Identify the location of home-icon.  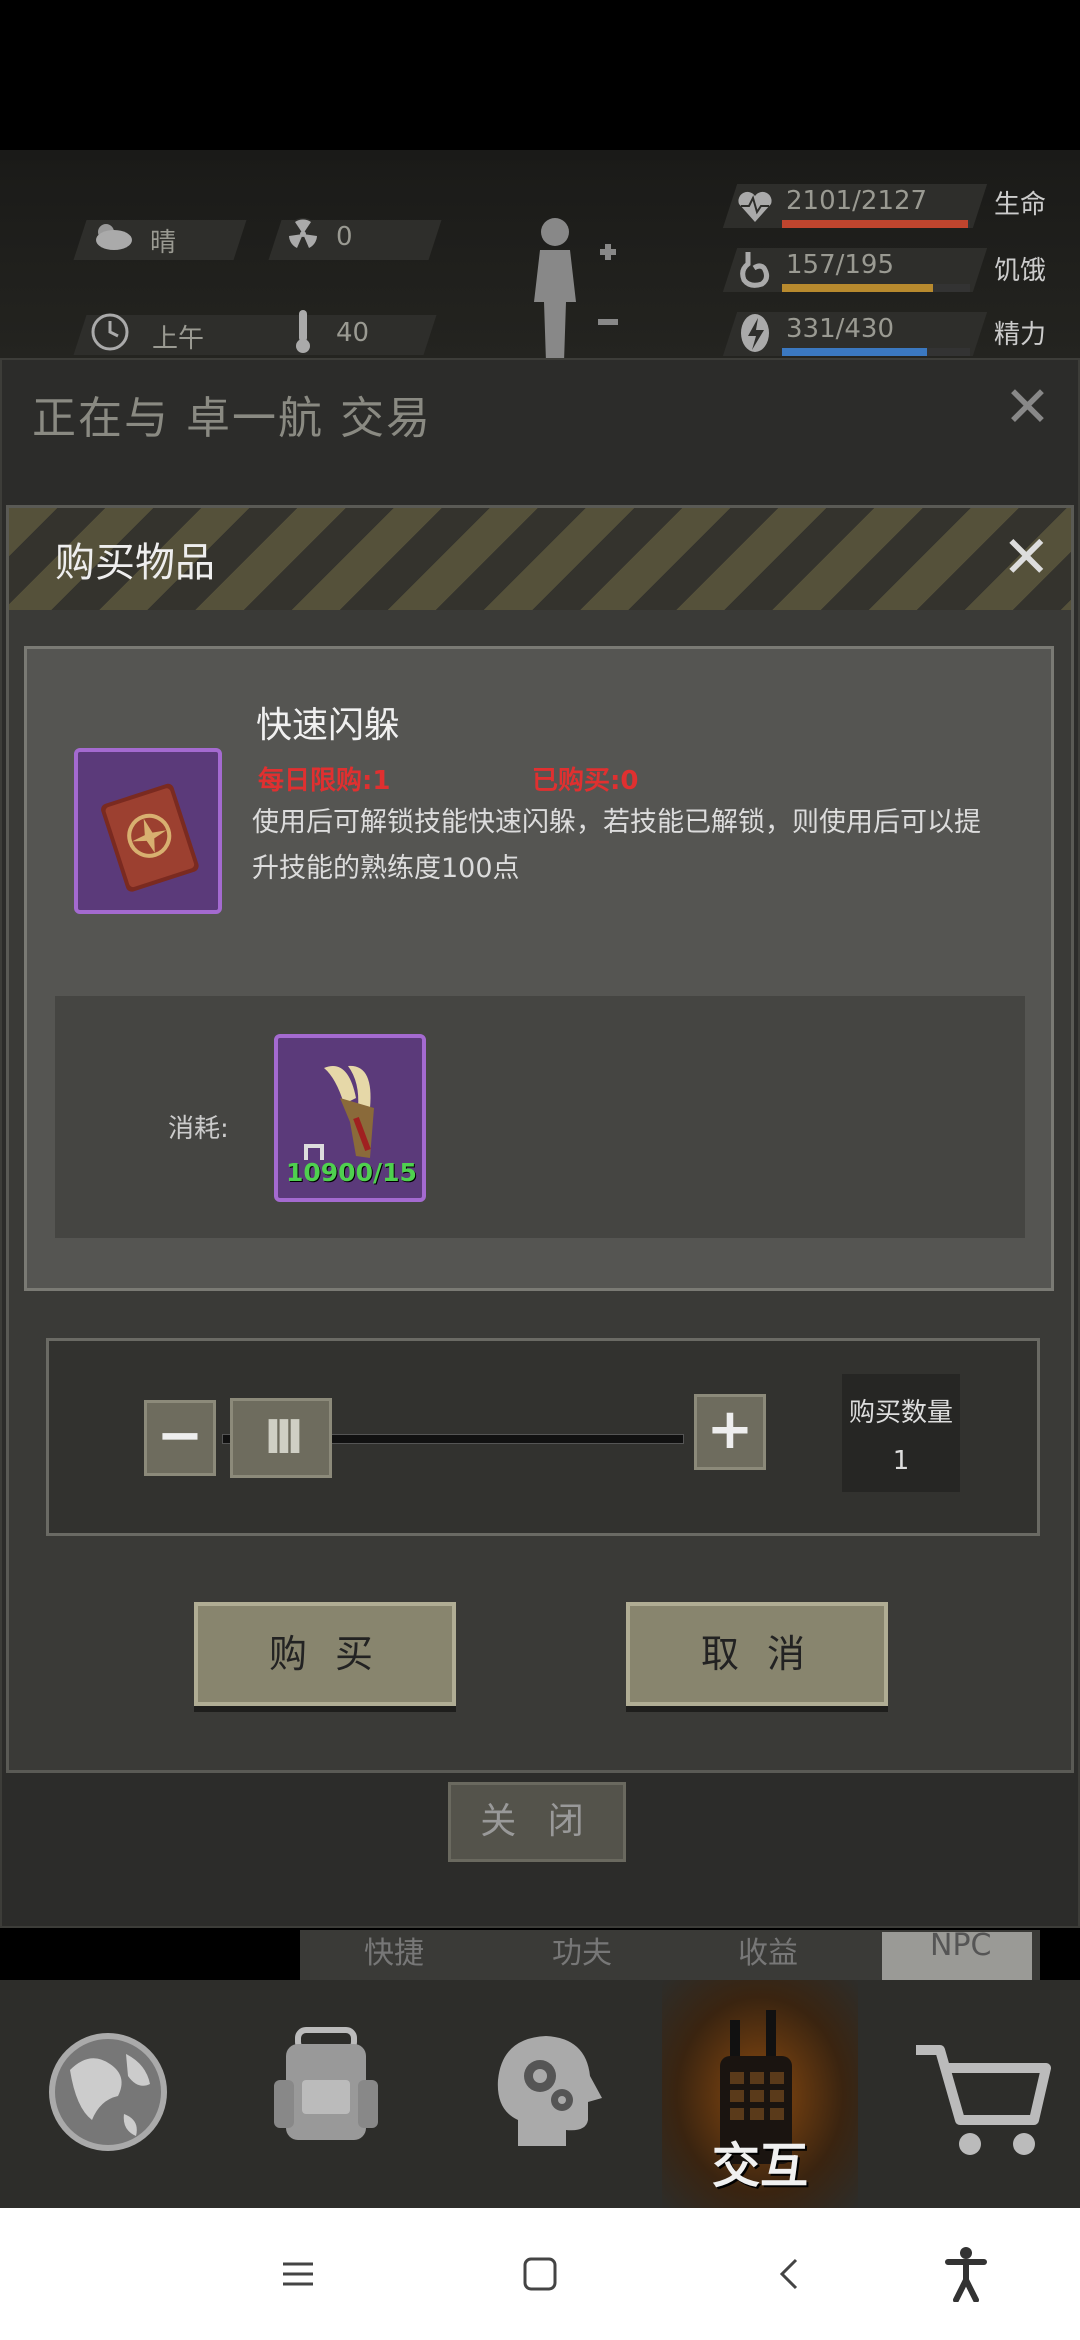
(540, 2274).